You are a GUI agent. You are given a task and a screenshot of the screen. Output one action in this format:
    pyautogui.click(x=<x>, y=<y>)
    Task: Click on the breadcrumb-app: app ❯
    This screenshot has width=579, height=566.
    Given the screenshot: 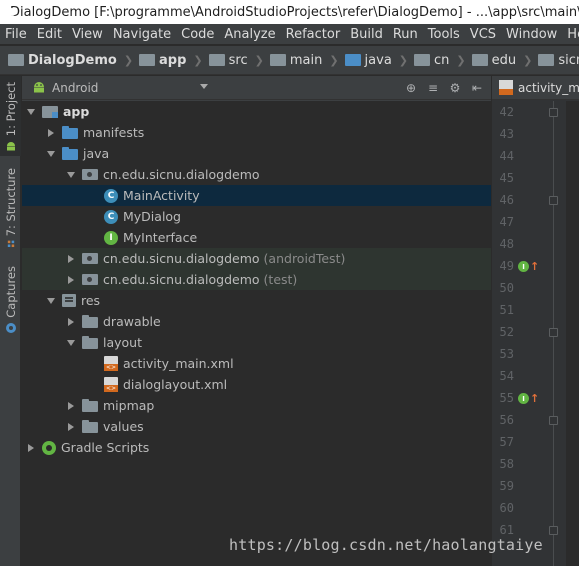 What is the action you would take?
    pyautogui.click(x=174, y=60)
    